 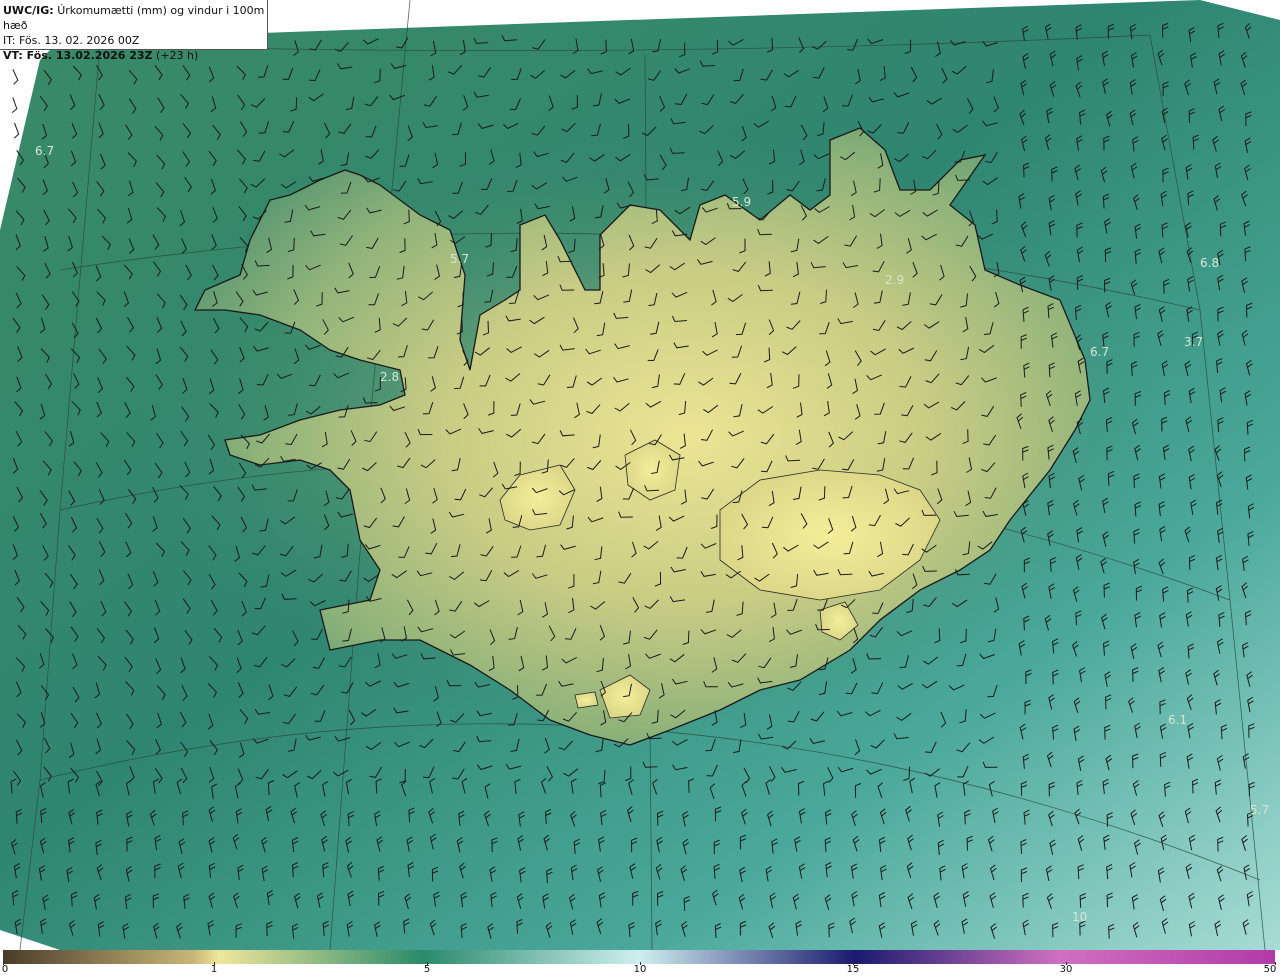 What do you see at coordinates (853, 969) in the screenshot?
I see `colorbar-tick: 15` at bounding box center [853, 969].